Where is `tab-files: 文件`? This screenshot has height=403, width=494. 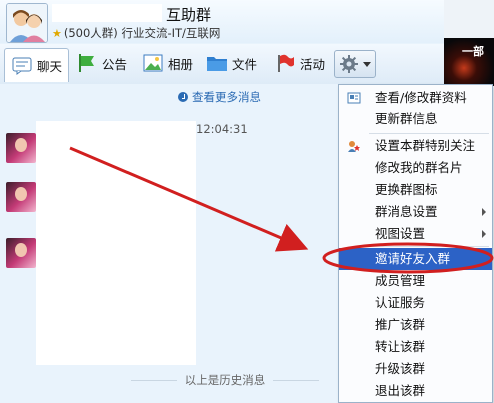
tab-files: 文件 is located at coordinates (231, 63).